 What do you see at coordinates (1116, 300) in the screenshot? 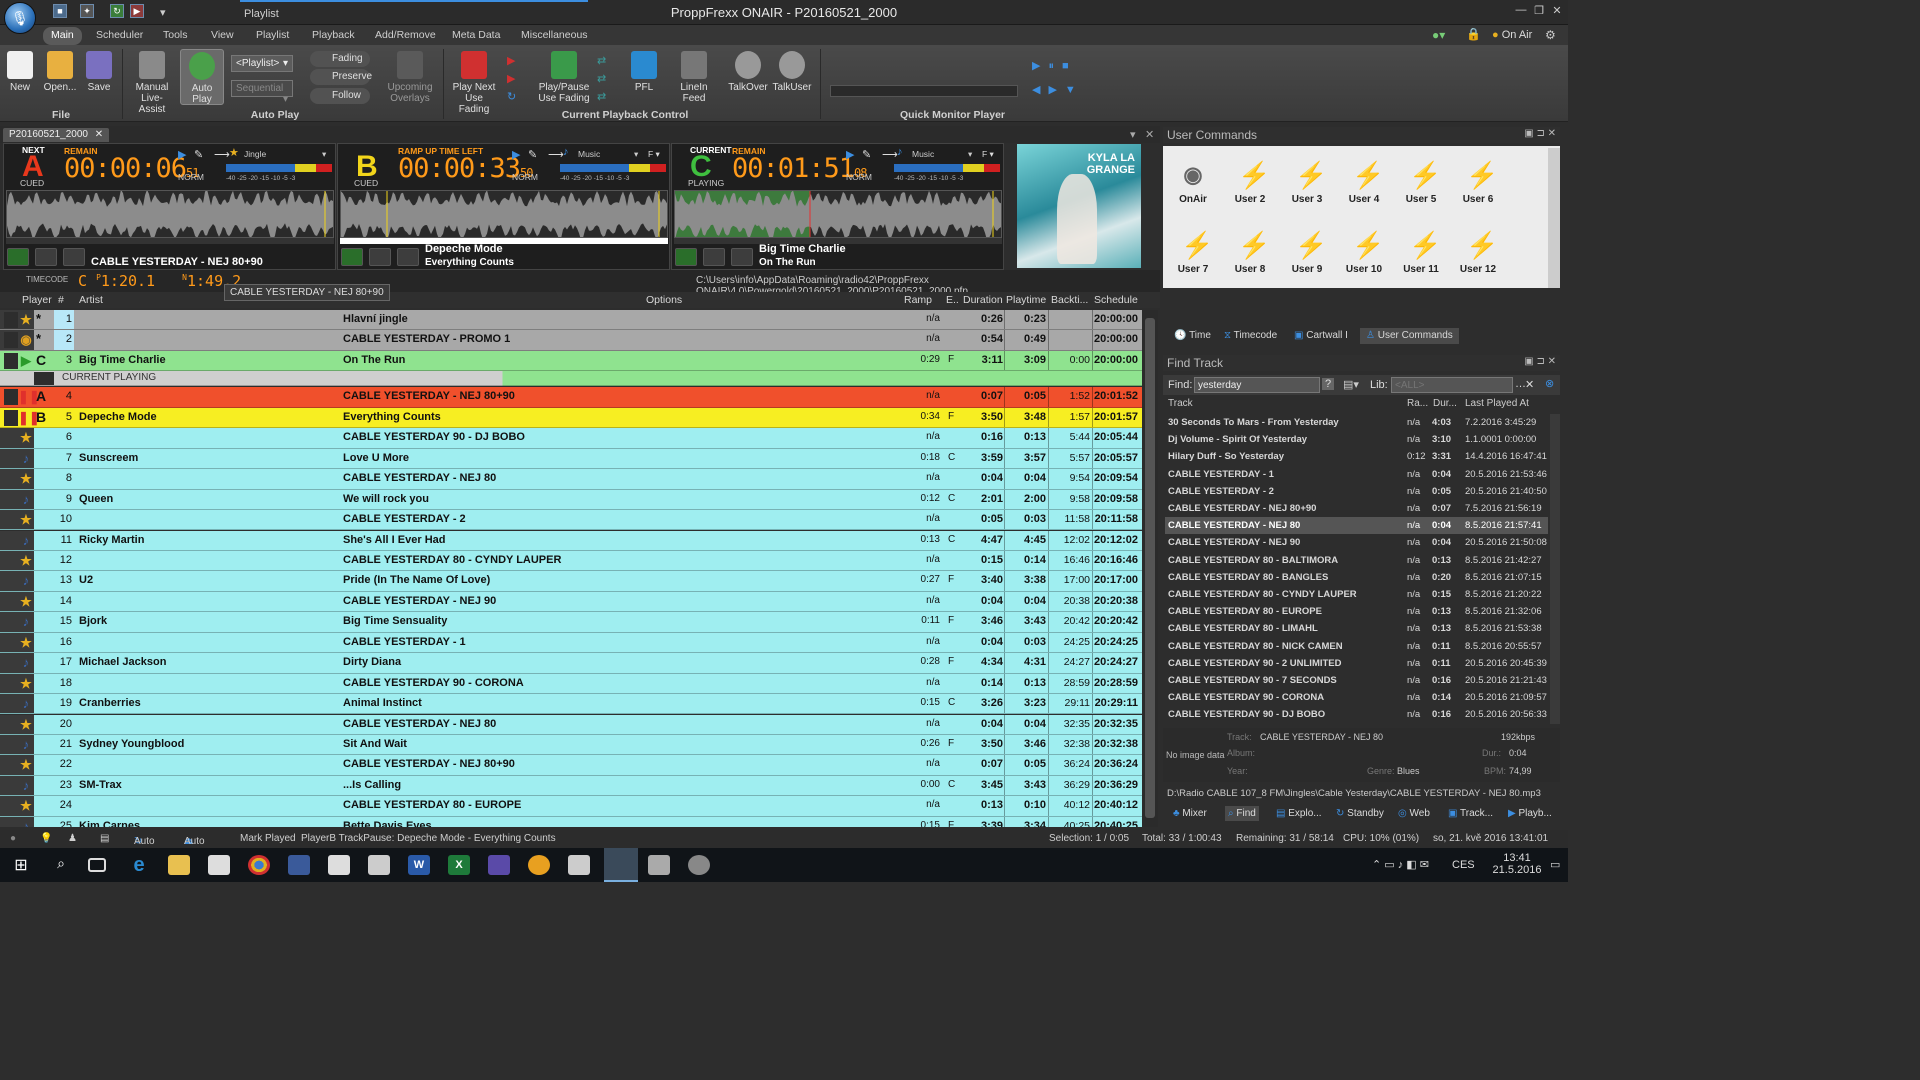
I see `col-schedule: Schedule` at bounding box center [1116, 300].